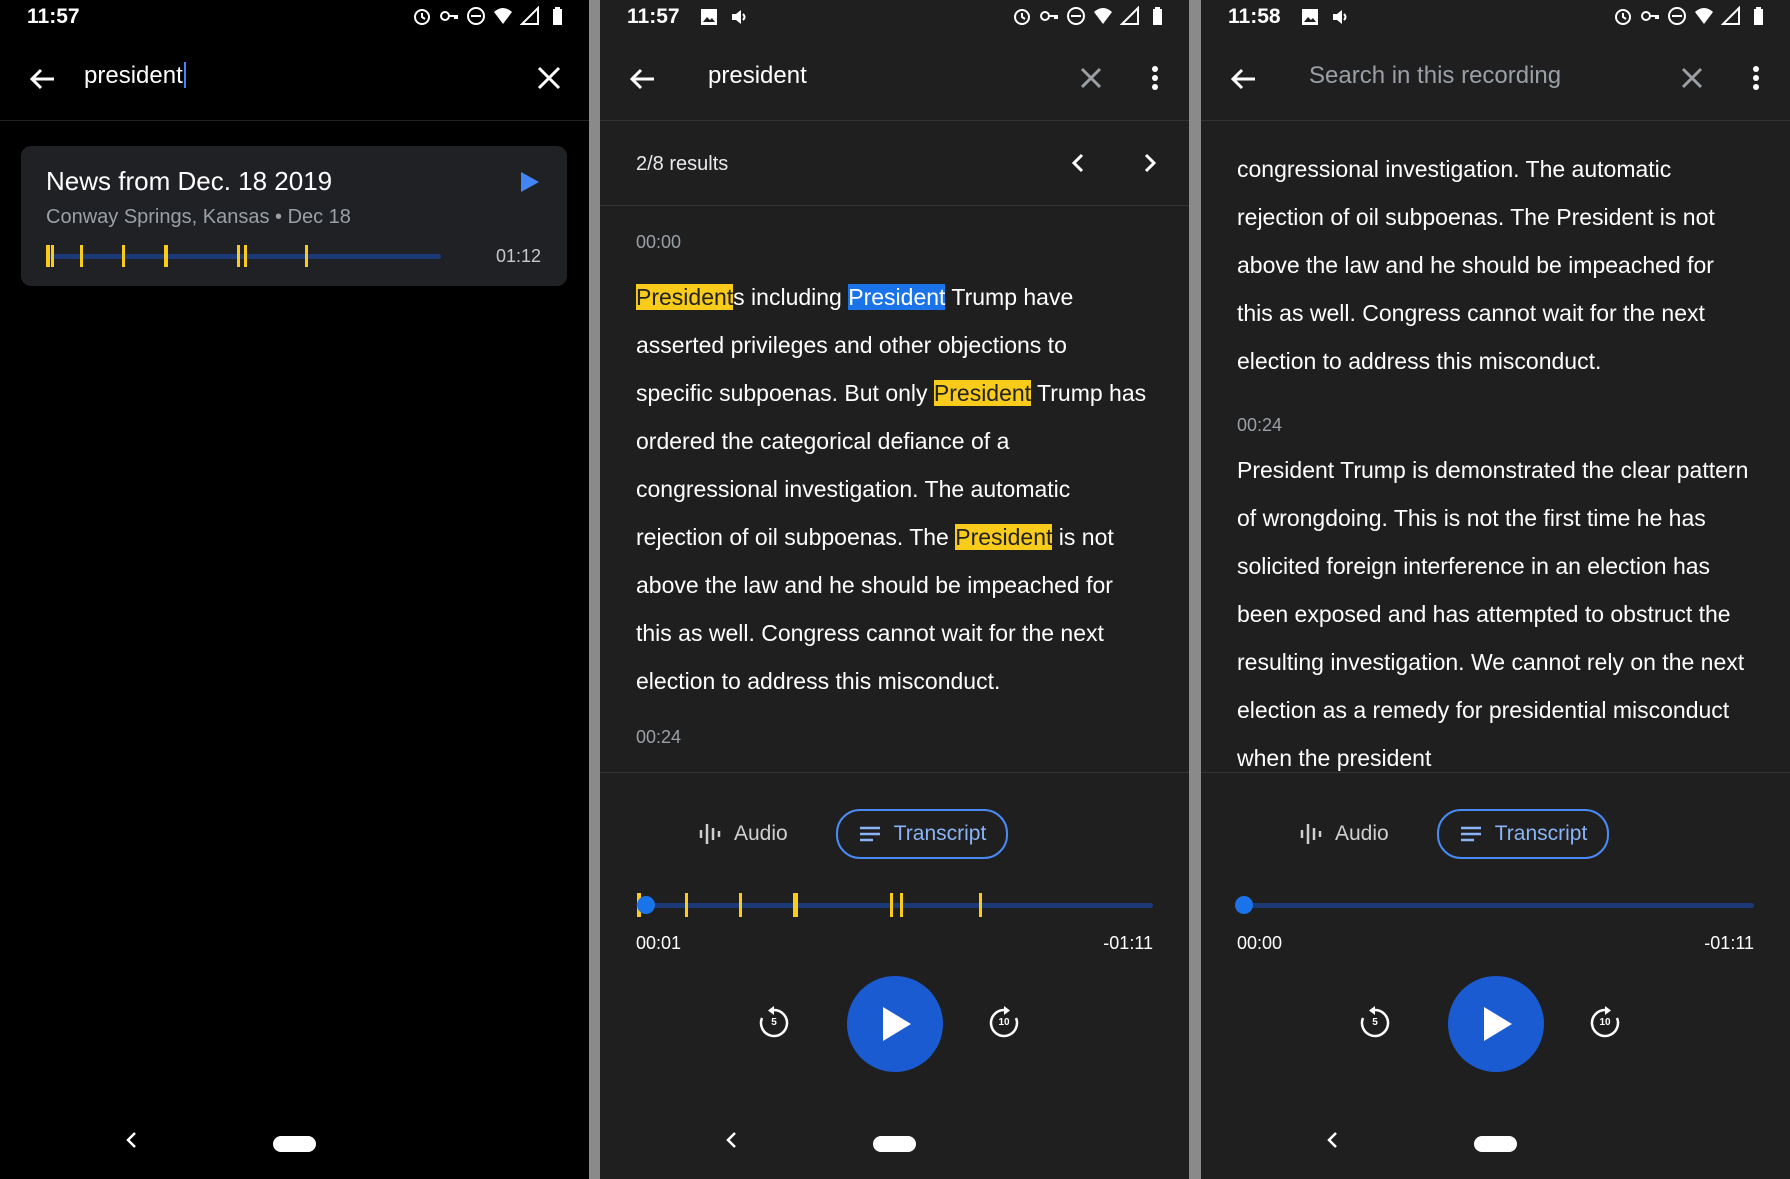  Describe the element at coordinates (1325, 17) in the screenshot. I see `notification-icons` at that location.